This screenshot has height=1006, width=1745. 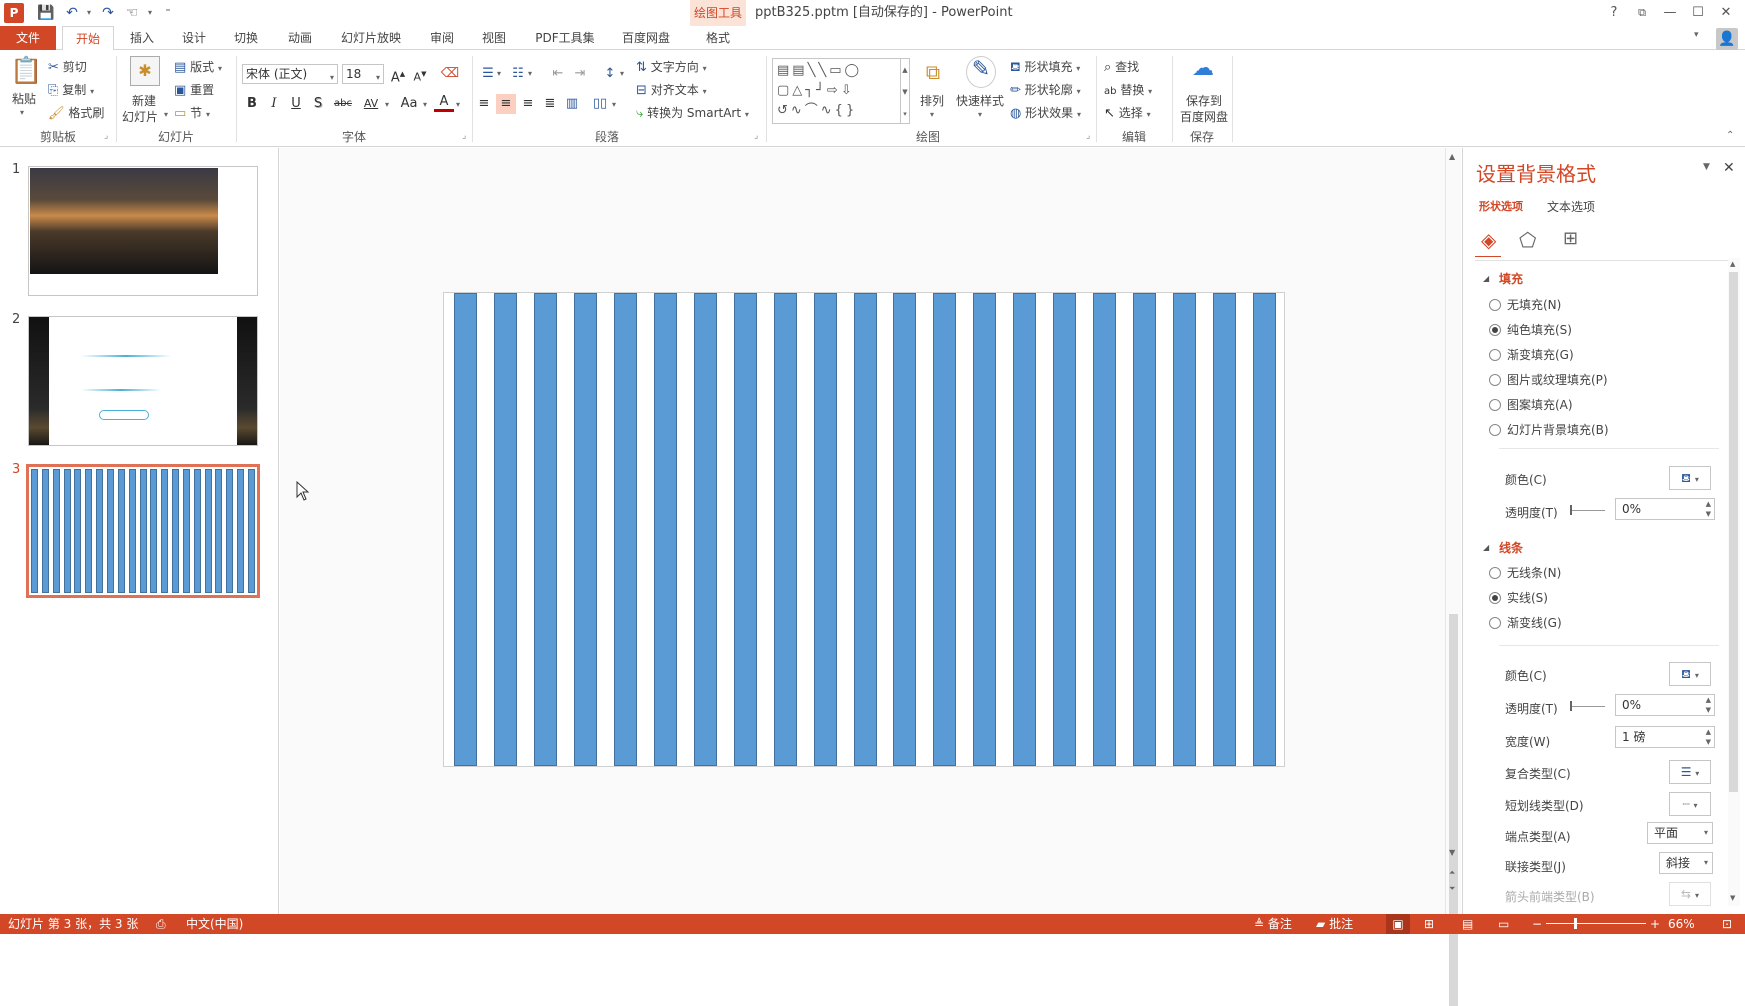 I want to click on pane-scroll-up-icon: ▲, so click(x=1732, y=264).